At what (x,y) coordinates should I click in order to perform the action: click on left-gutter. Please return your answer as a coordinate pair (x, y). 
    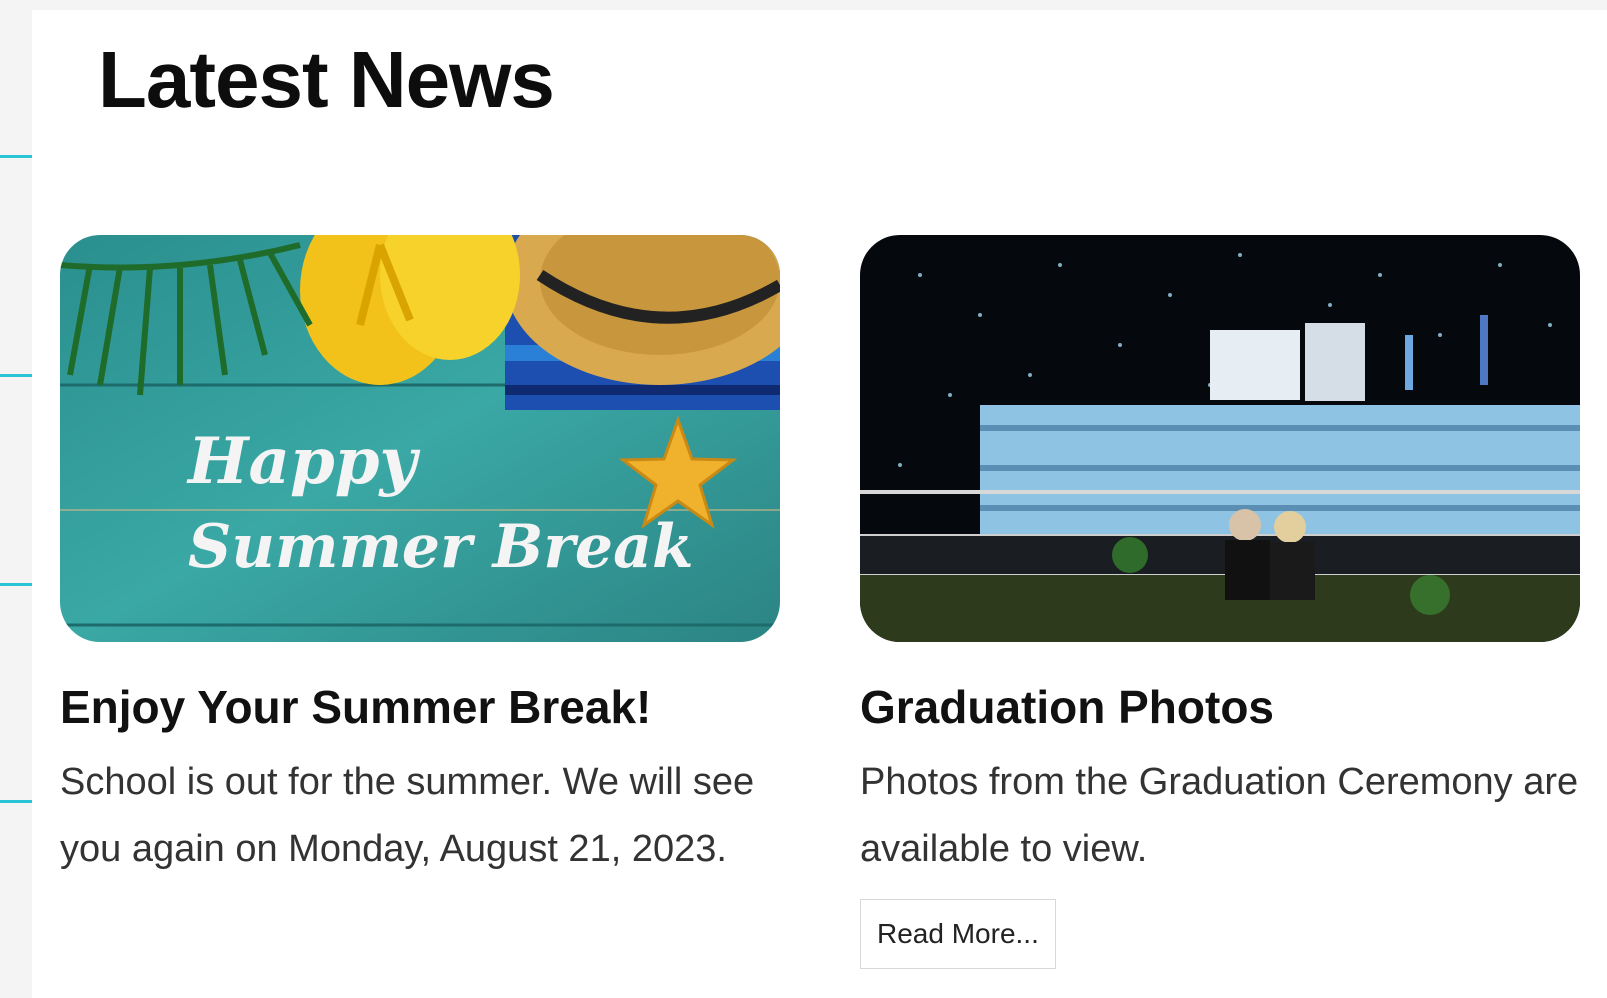
    Looking at the image, I should click on (16, 499).